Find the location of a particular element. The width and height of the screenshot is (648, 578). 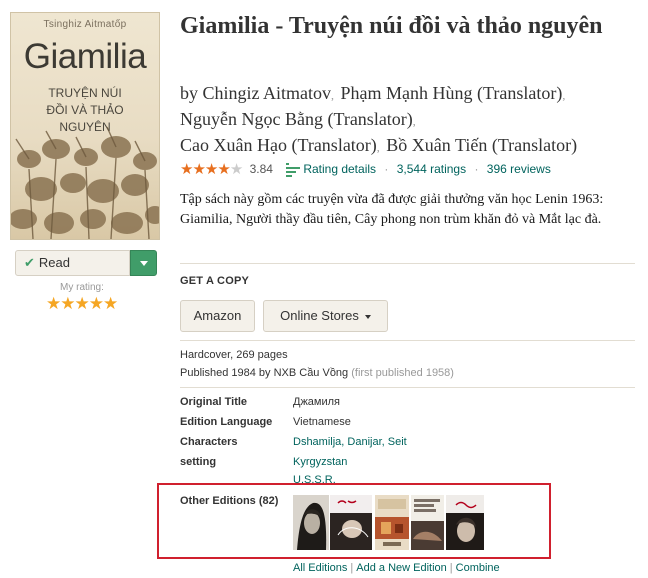

characters-value: Dshamilja, Danijar, Seit is located at coordinates (350, 442).